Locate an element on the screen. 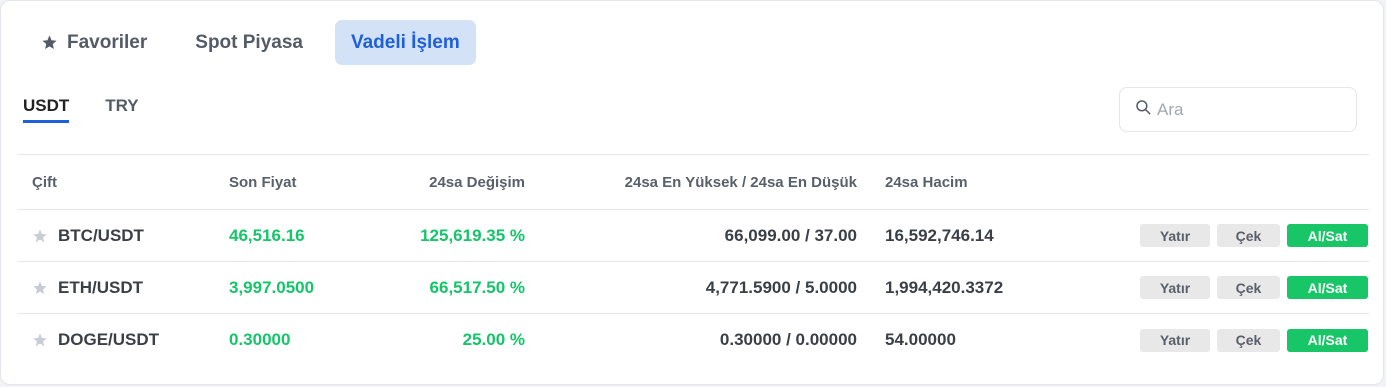 The height and width of the screenshot is (387, 1386). volume: 1,994,420.3372 is located at coordinates (944, 287).